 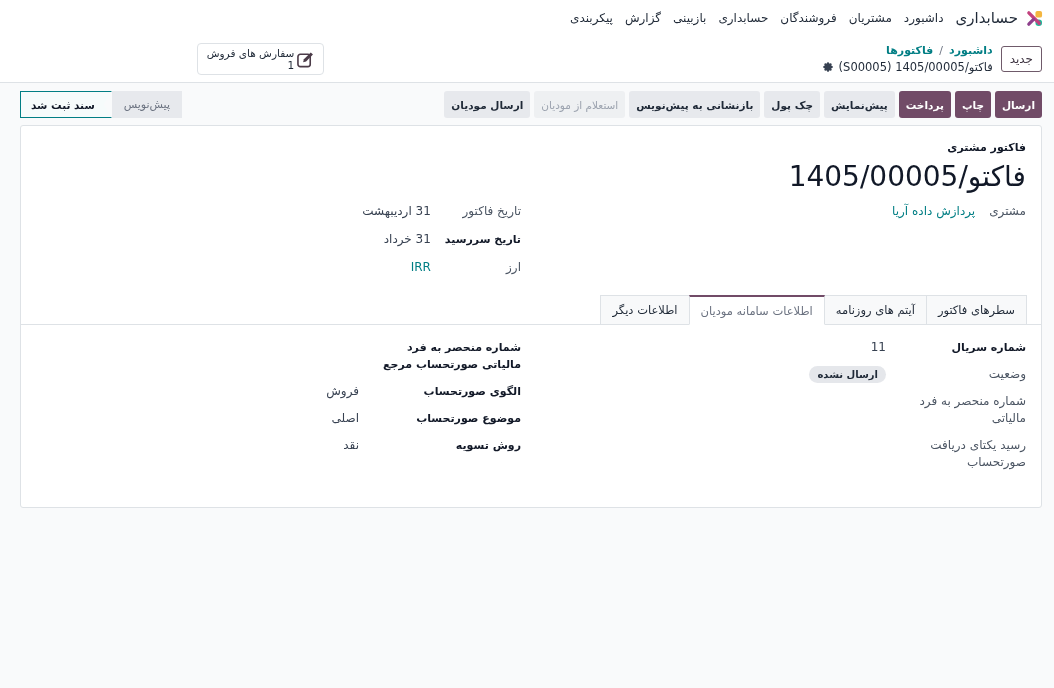 What do you see at coordinates (972, 410) in the screenshot?
I see `field-label: شماره منحصر به فرد مالیاتی` at bounding box center [972, 410].